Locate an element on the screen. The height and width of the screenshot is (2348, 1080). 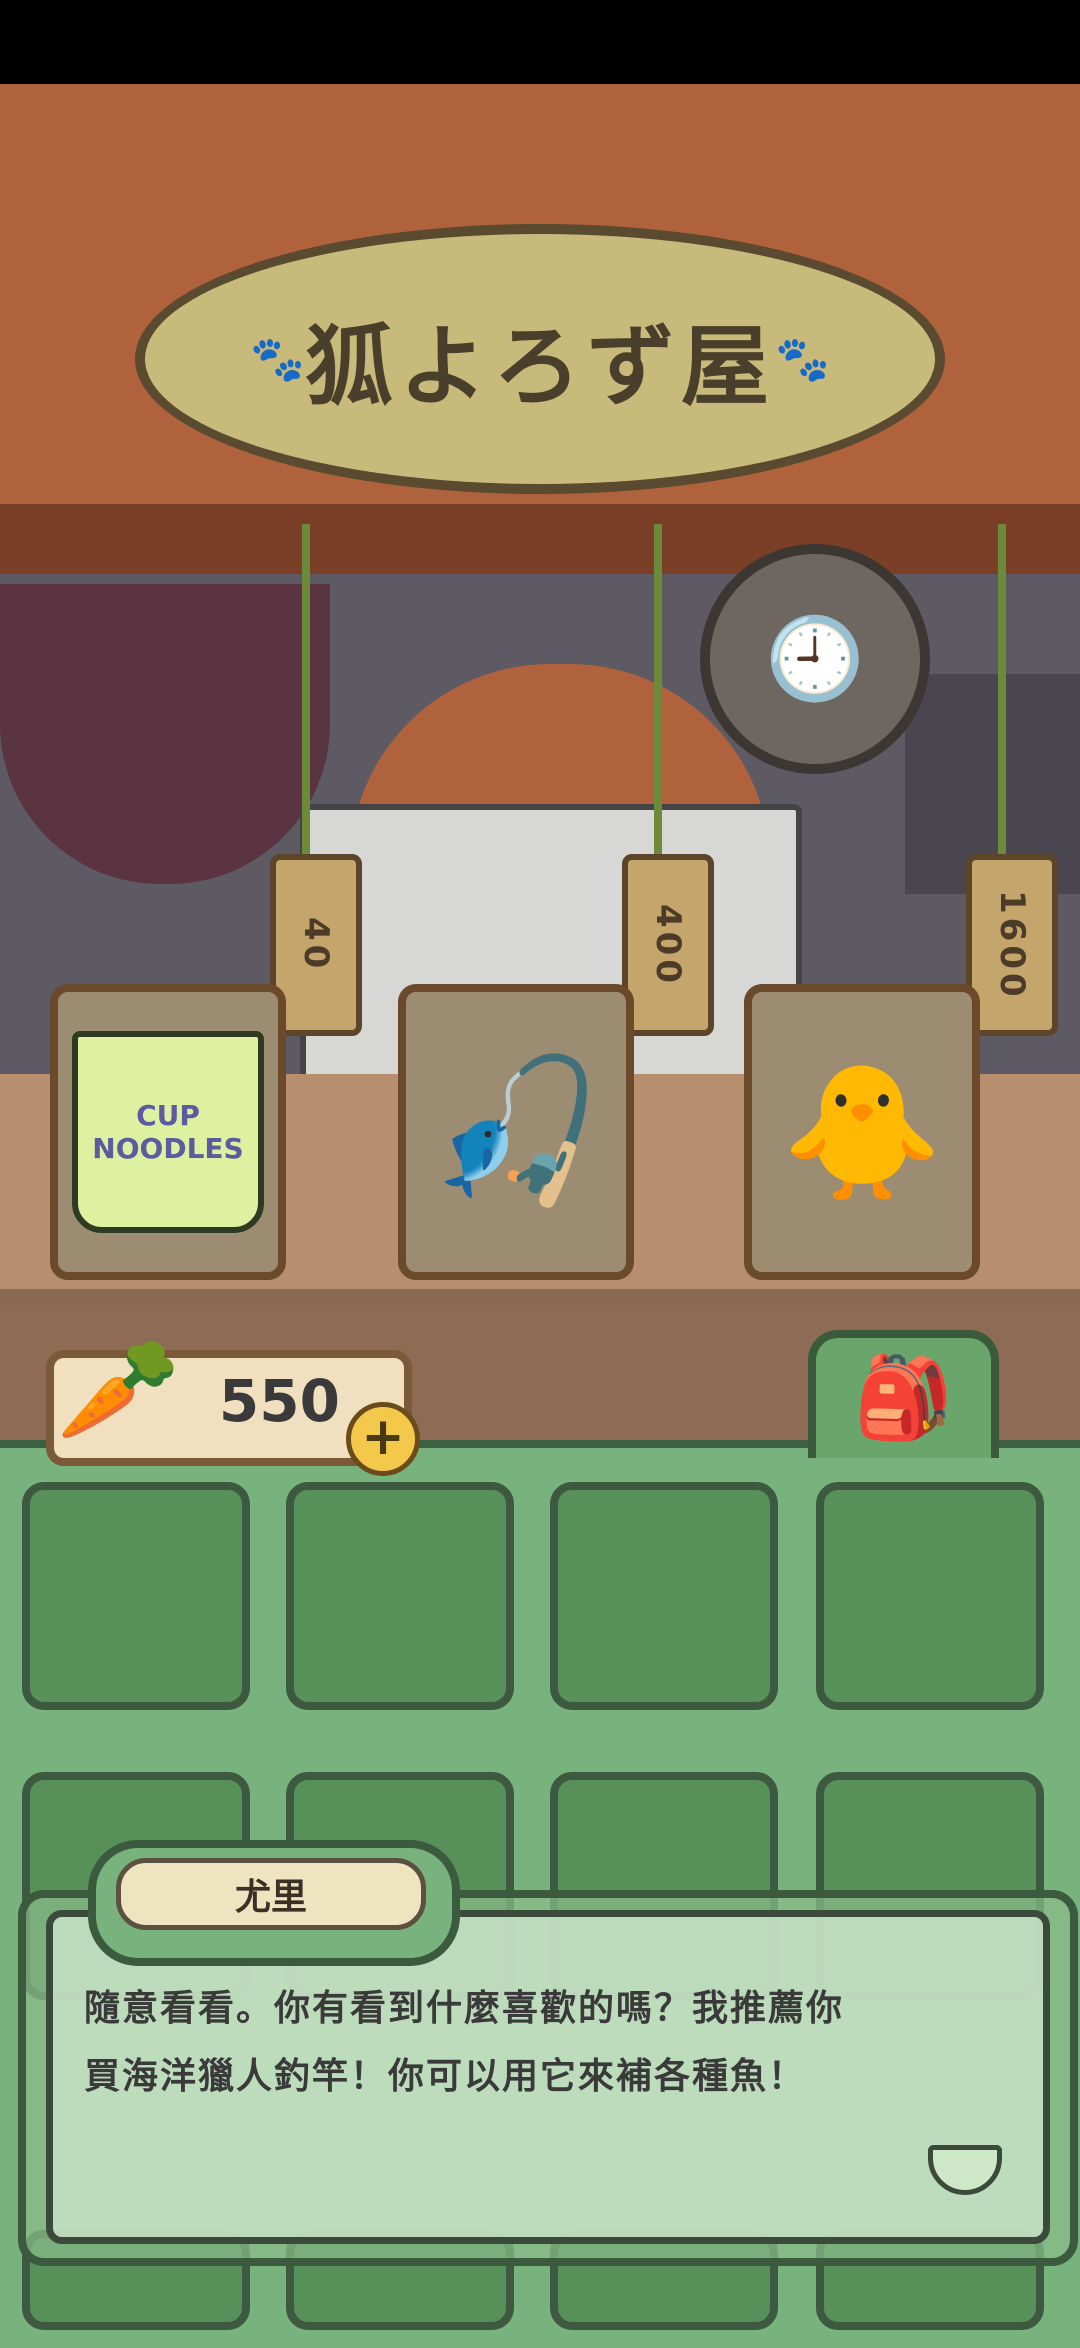
backpack-icon: 🎒 is located at coordinates (903, 1397).